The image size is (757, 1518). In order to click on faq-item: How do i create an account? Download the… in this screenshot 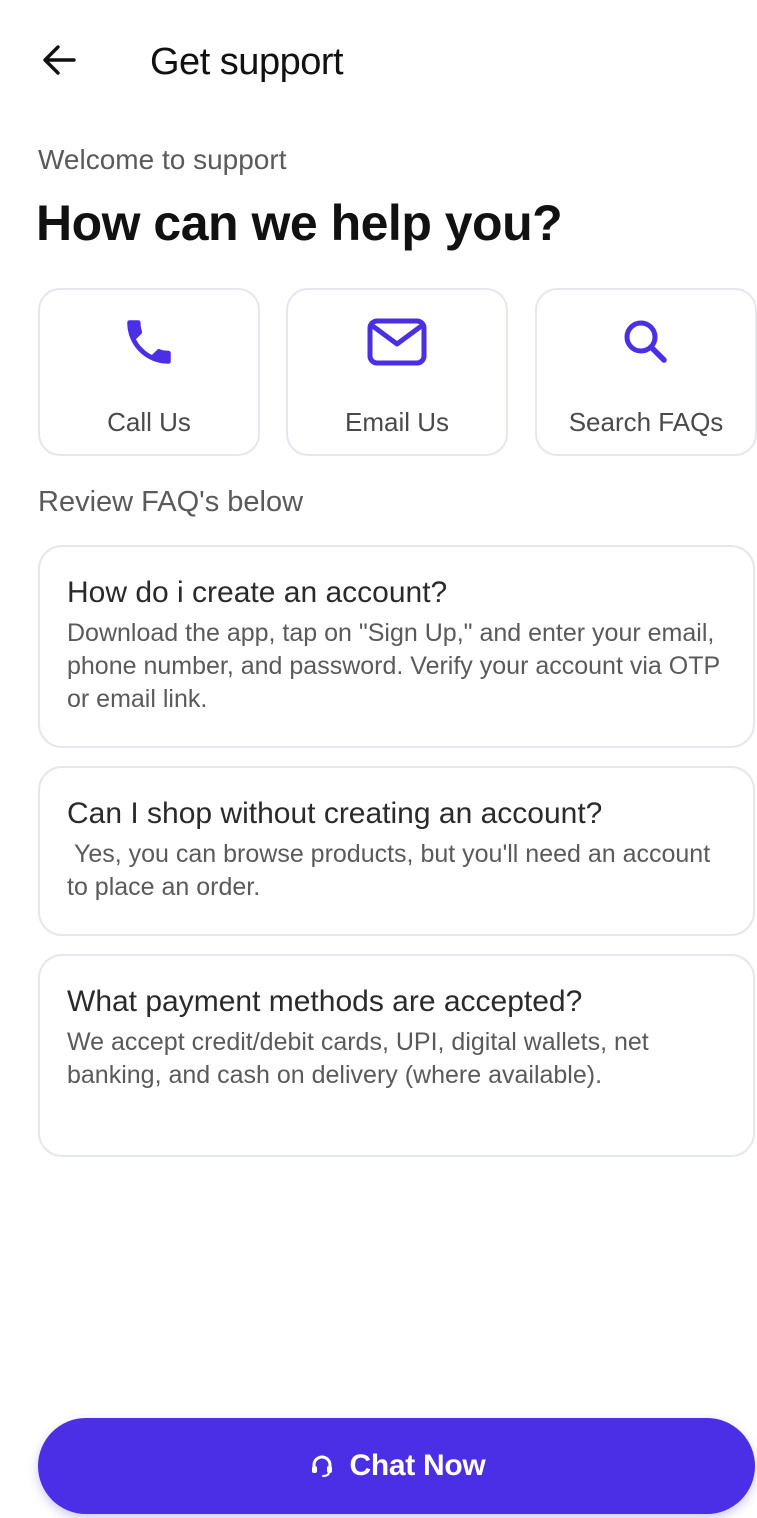, I will do `click(396, 646)`.